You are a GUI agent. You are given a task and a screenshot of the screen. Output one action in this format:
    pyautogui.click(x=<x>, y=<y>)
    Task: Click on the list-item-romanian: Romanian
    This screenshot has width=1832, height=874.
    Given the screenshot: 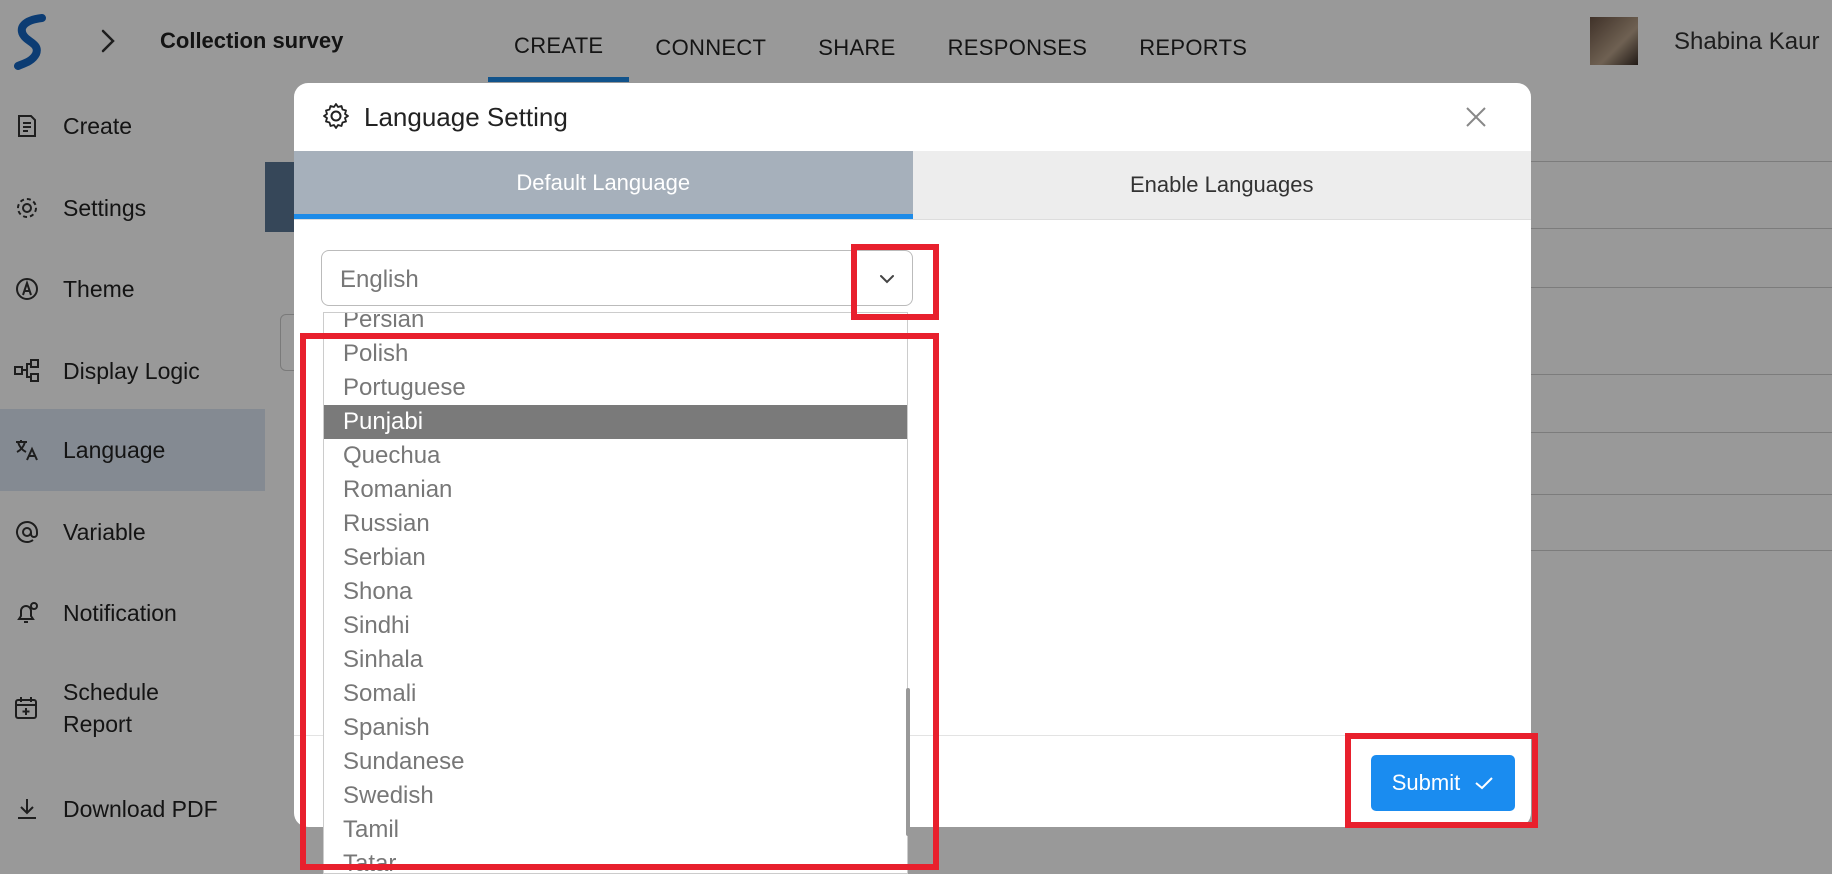 What is the action you would take?
    pyautogui.click(x=615, y=490)
    